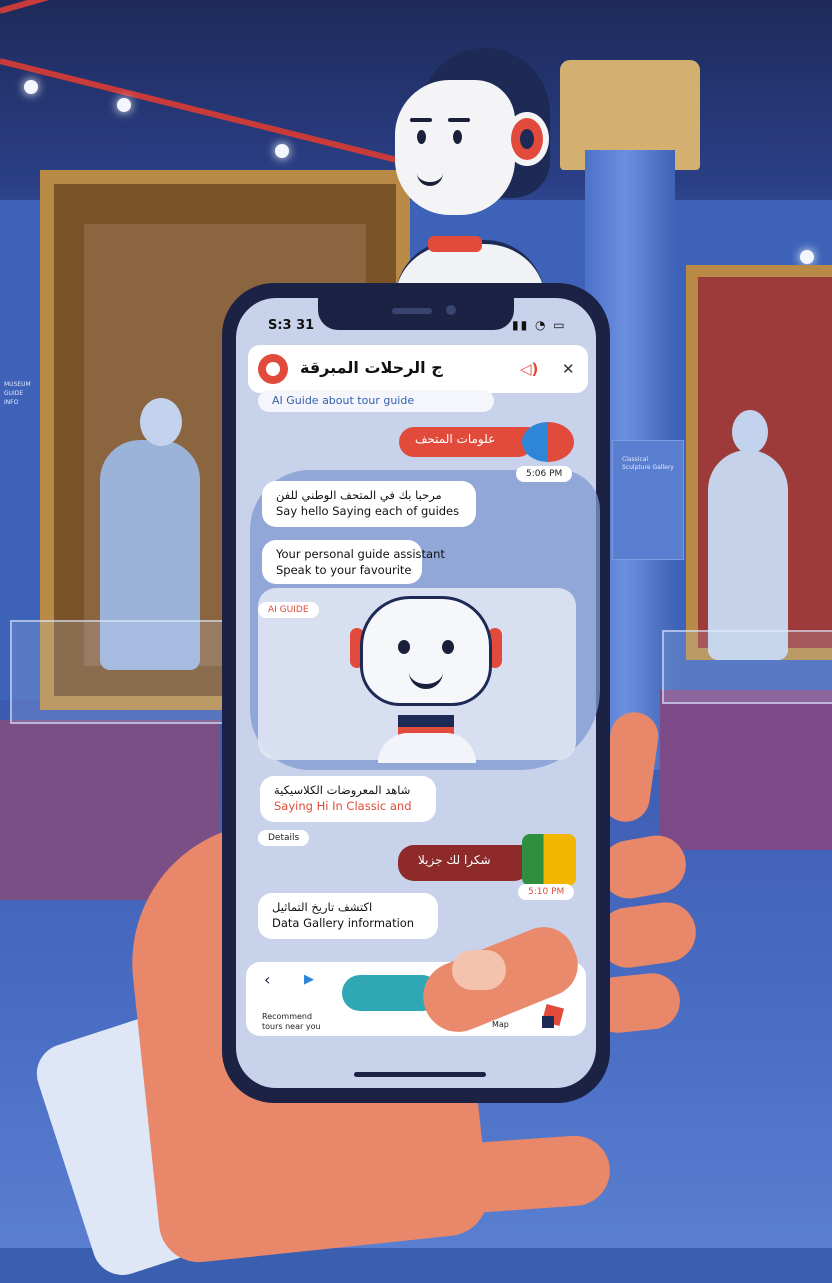 The width and height of the screenshot is (832, 1283). I want to click on statue-left-head, so click(161, 422).